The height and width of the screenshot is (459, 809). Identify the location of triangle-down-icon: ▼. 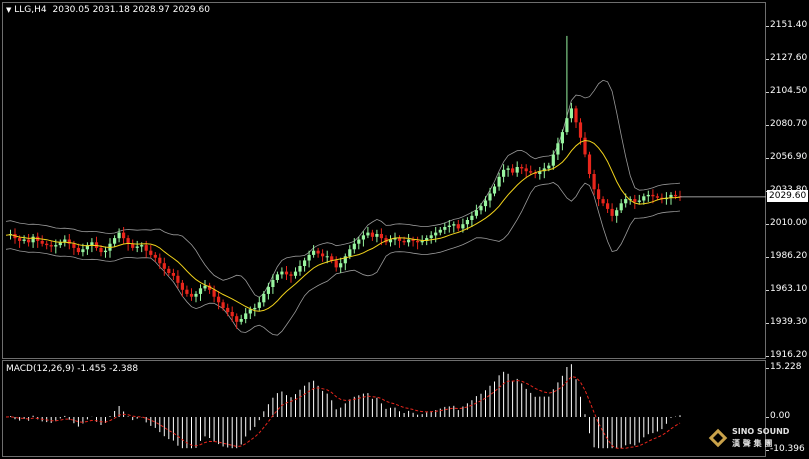
(8, 10).